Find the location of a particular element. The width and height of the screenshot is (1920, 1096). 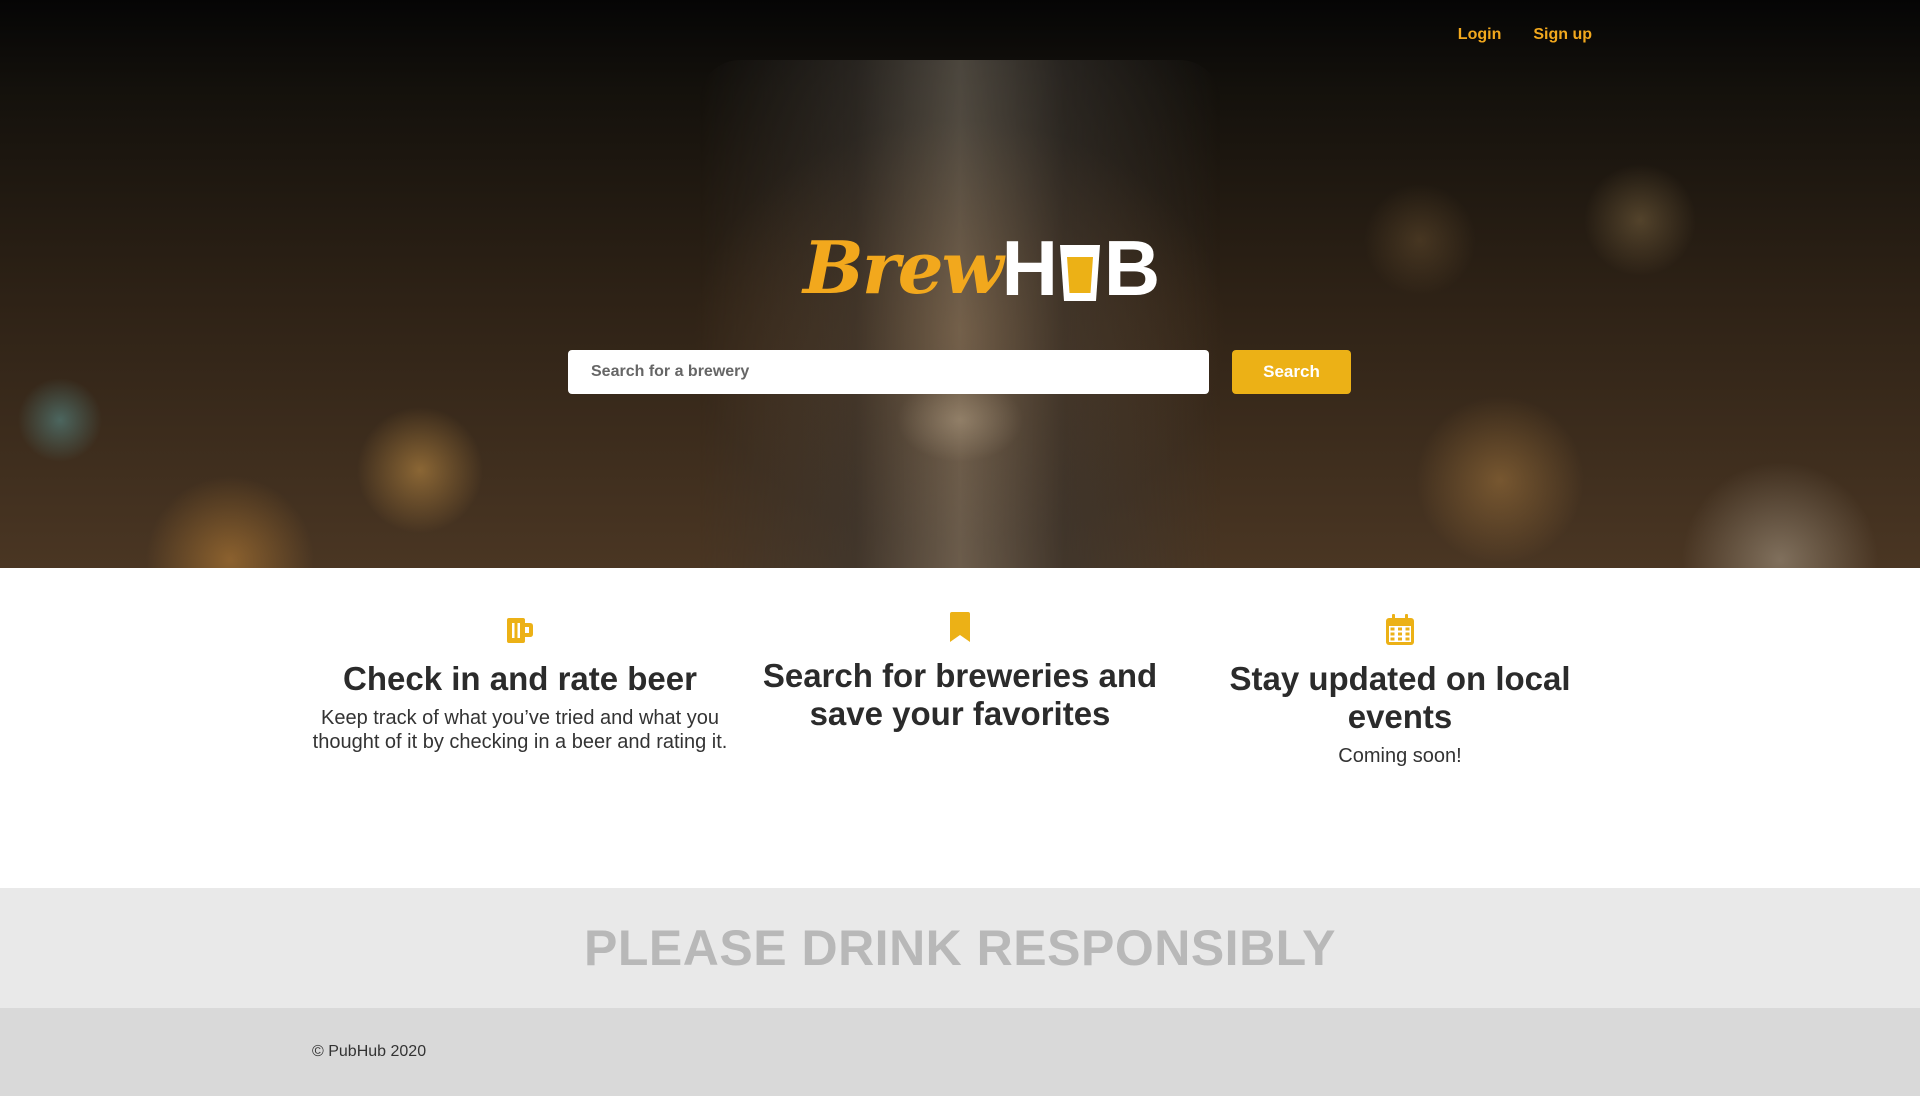

logo-hub-b: B is located at coordinates (1131, 268).